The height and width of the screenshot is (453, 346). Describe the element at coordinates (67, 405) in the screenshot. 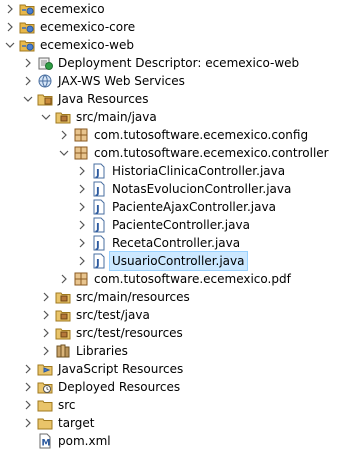

I see `tree-item-label: src` at that location.